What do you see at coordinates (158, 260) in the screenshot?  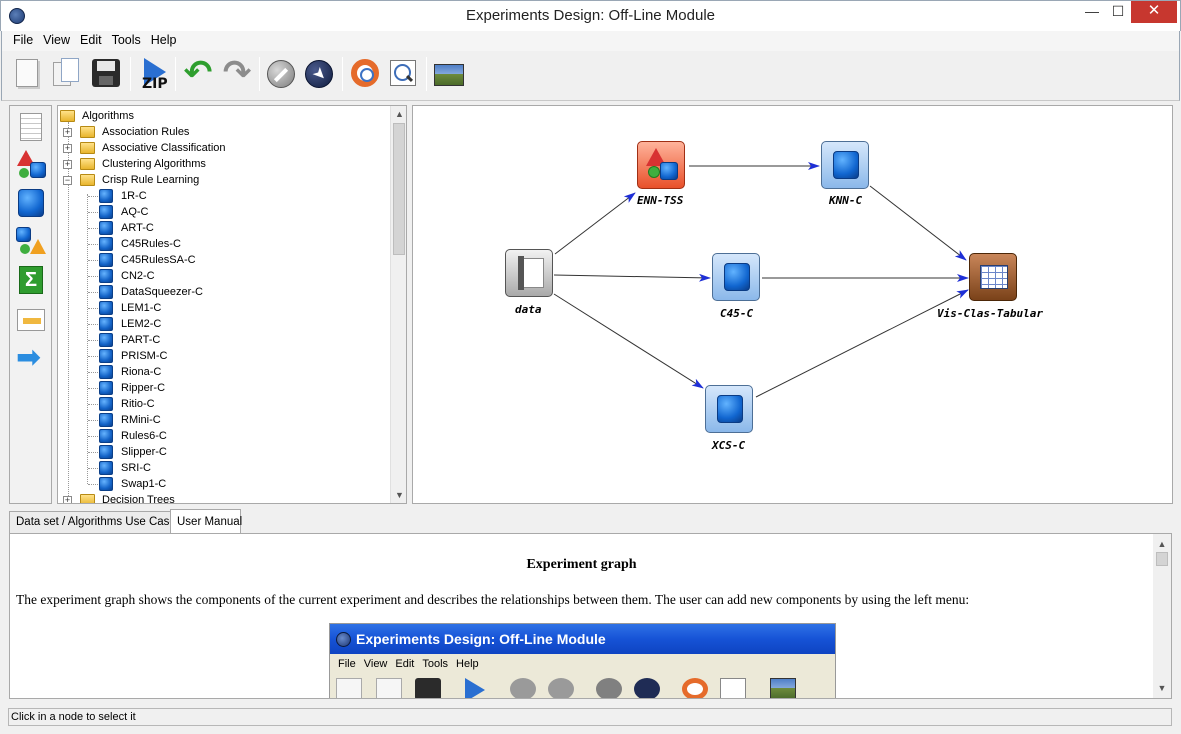 I see `tree-label: C45RulesSA-C` at bounding box center [158, 260].